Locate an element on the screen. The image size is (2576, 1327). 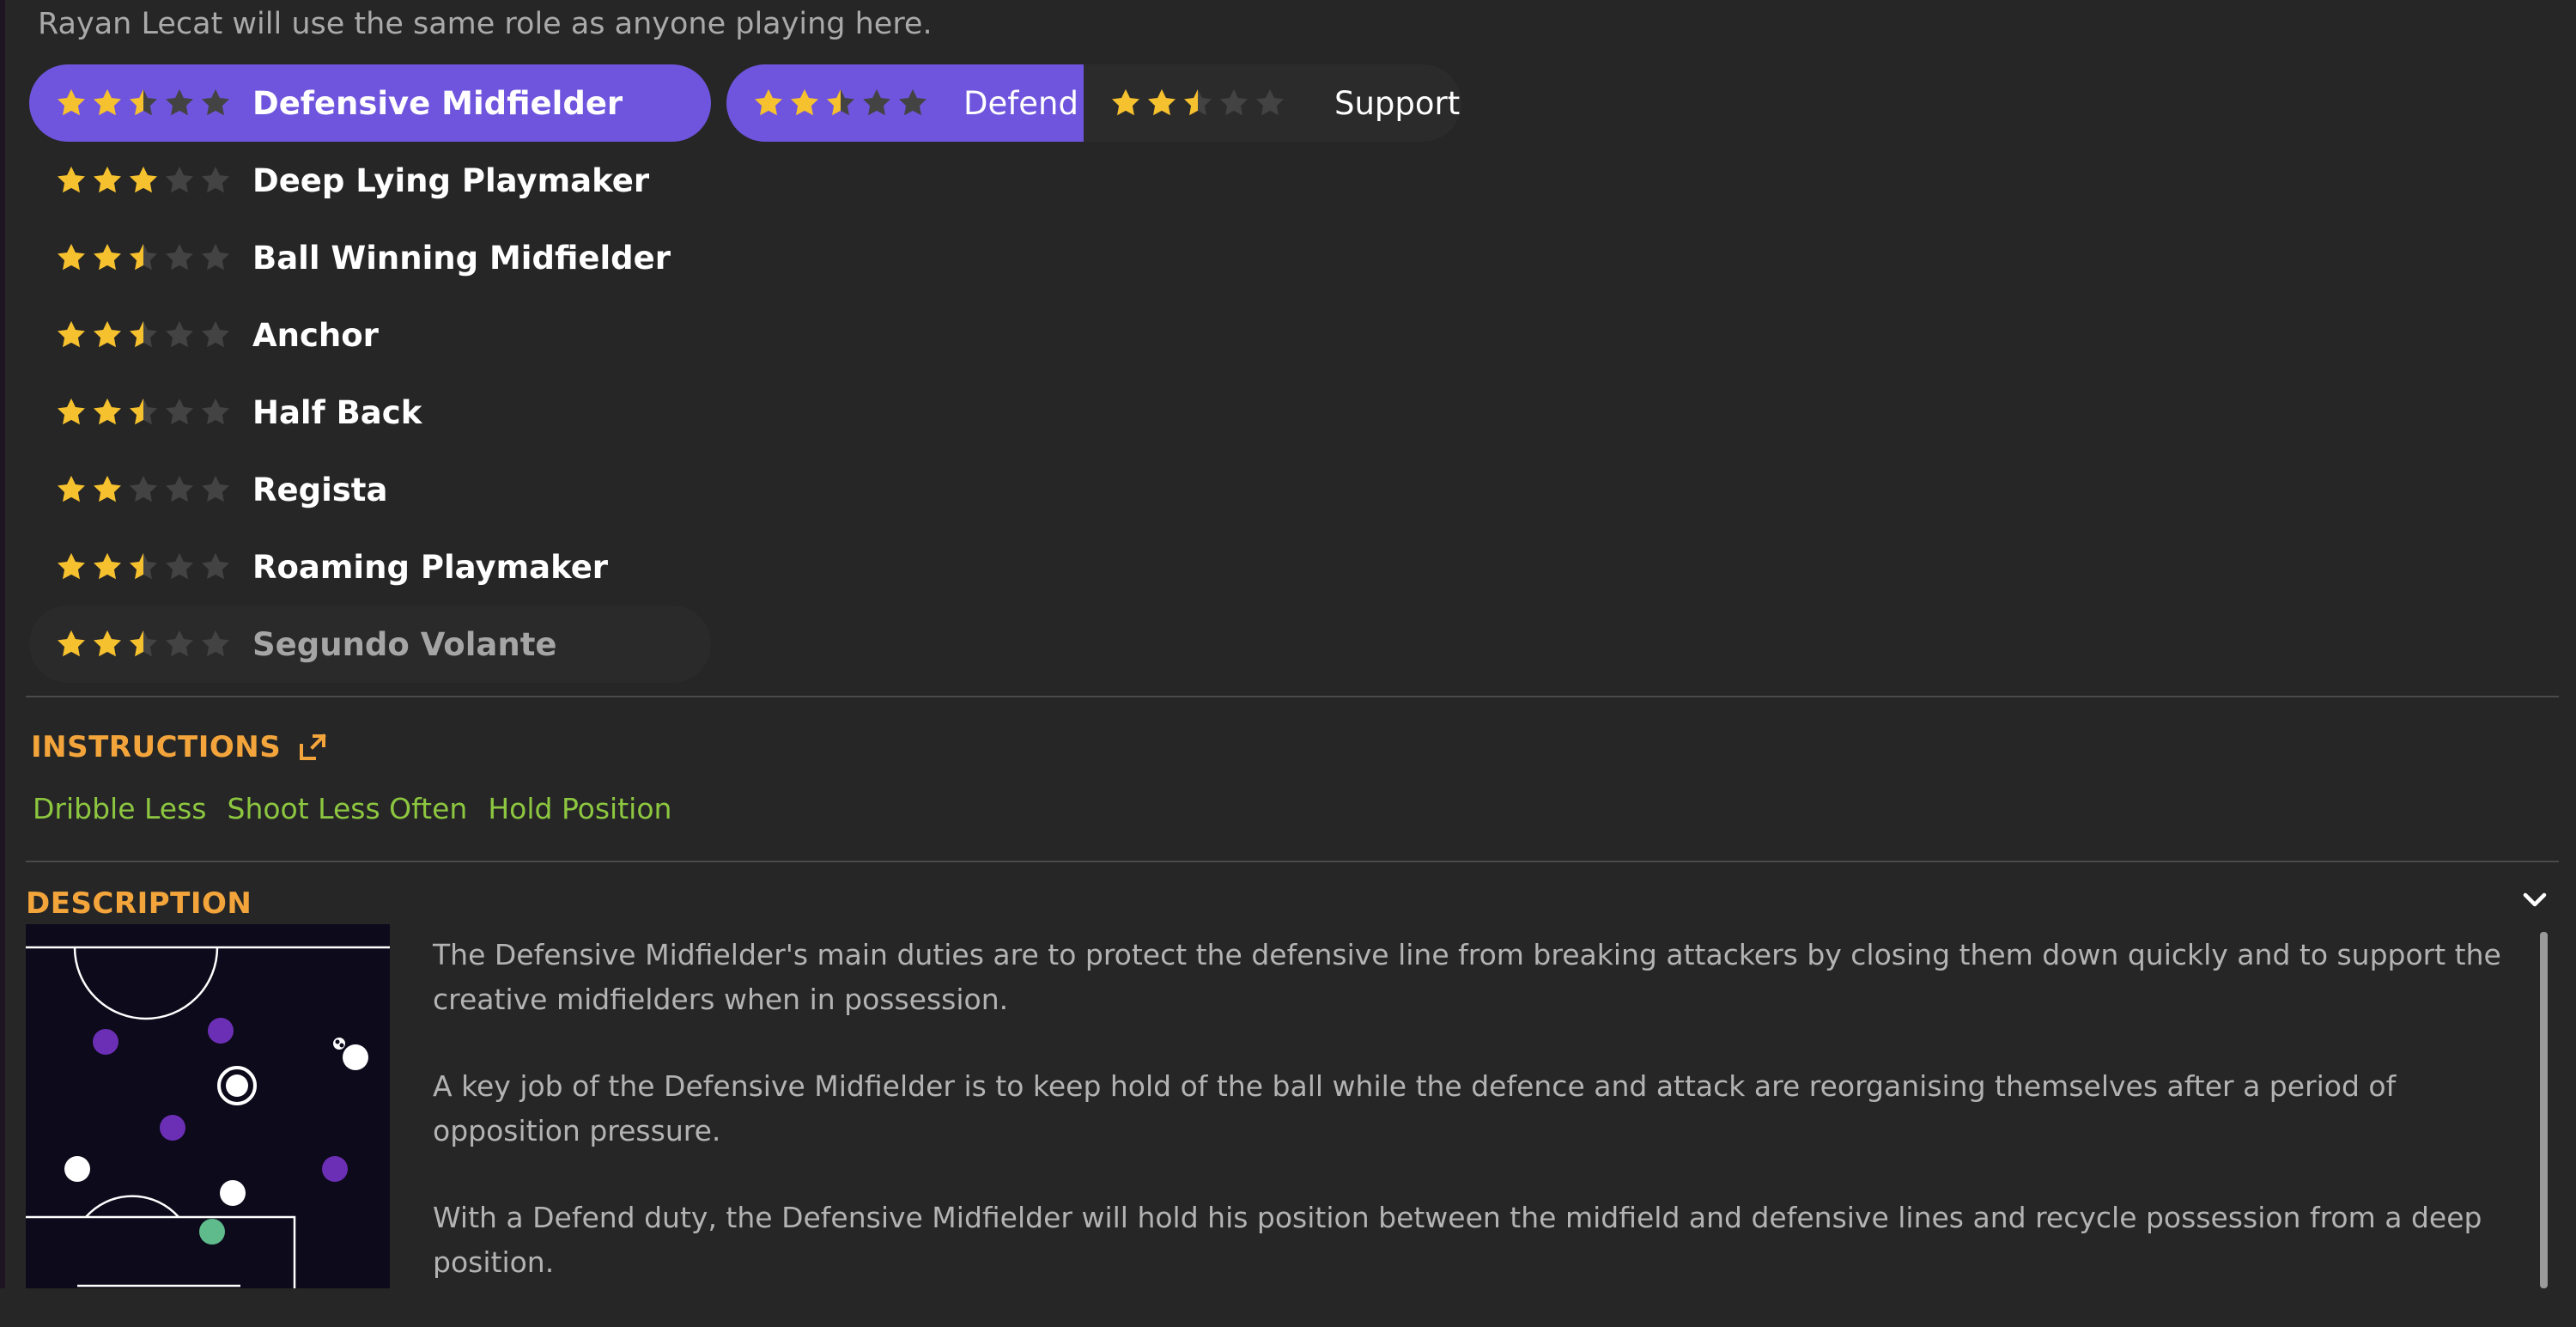
role-item-ball-winning-midfielder: Ball Winning Midfielder is located at coordinates (370, 257).